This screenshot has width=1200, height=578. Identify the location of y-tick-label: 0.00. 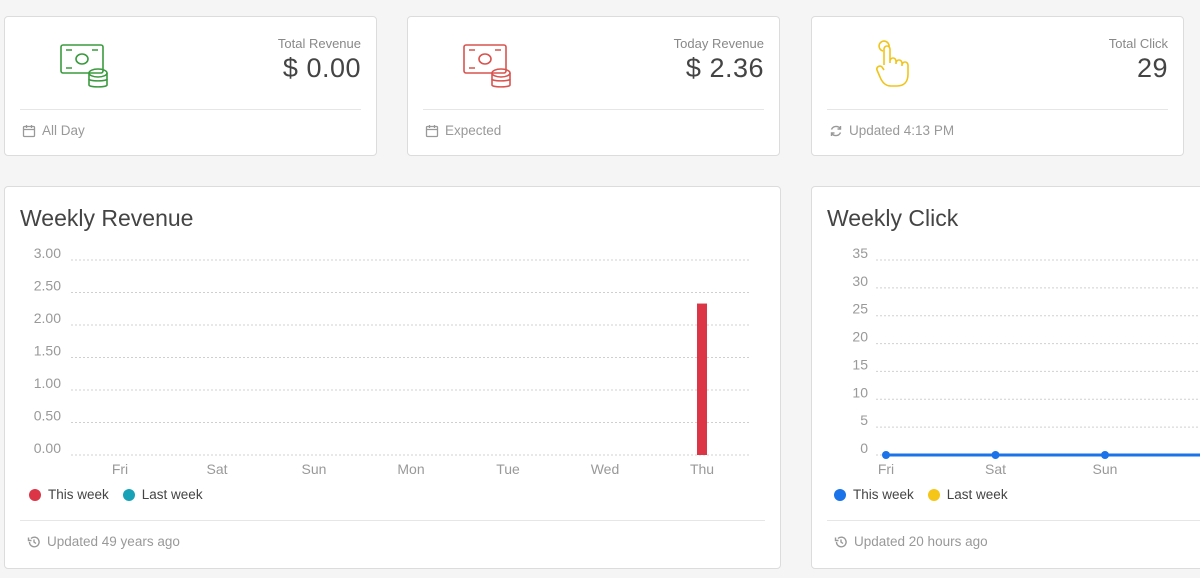
(47, 448).